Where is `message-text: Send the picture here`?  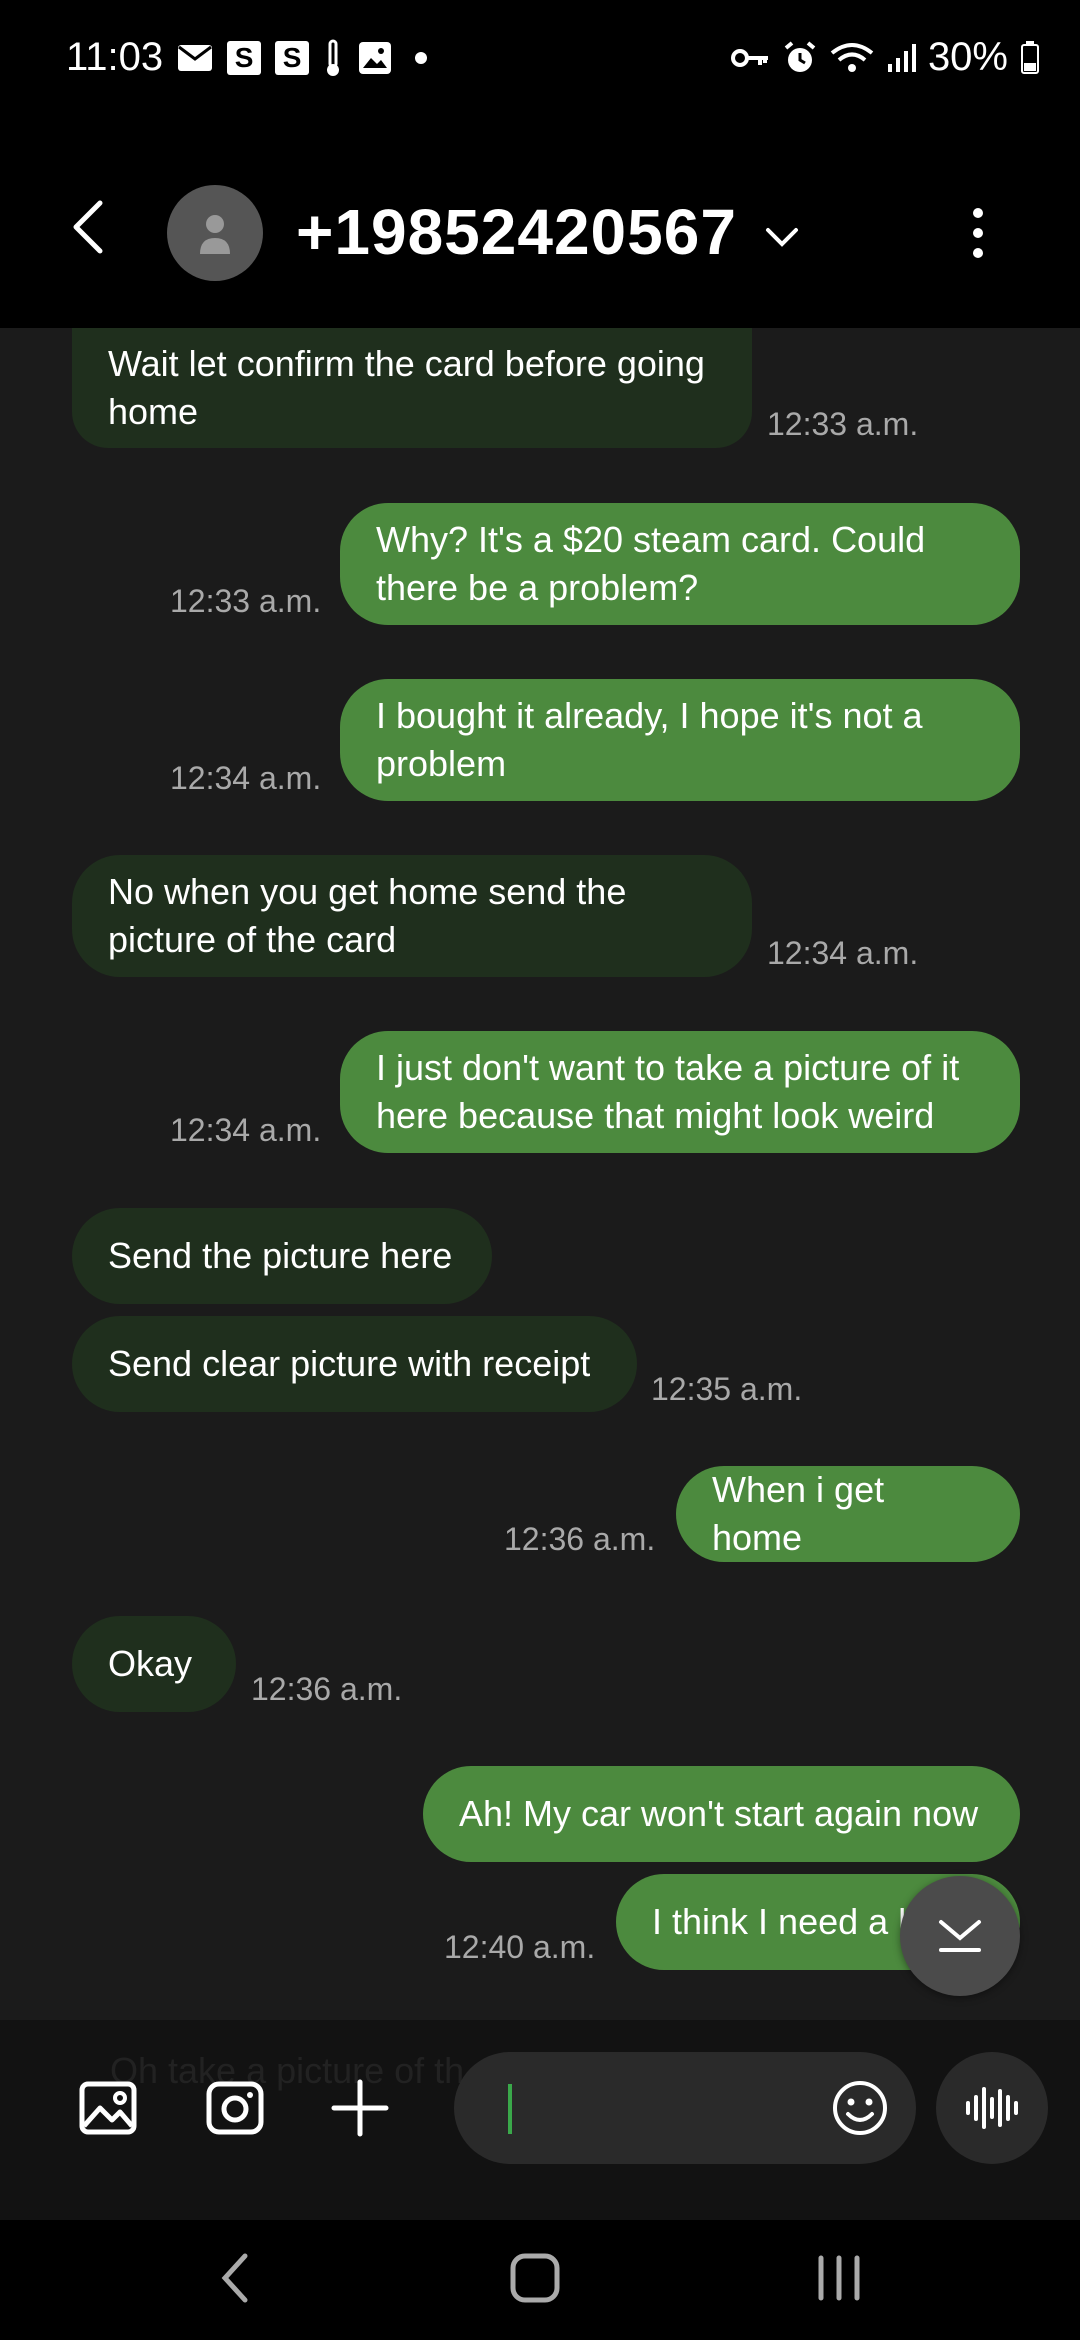
message-text: Send the picture here is located at coordinates (280, 1255).